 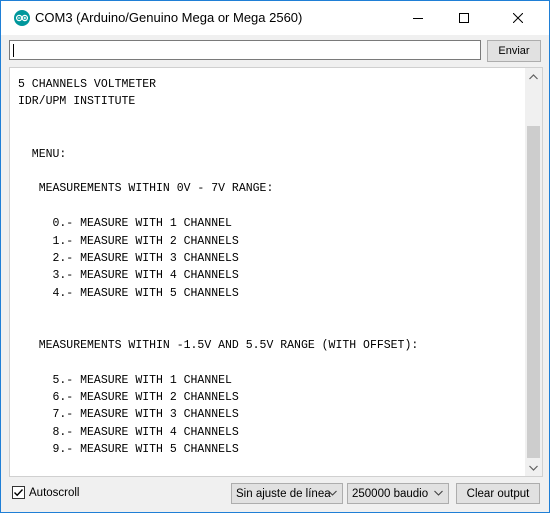 I want to click on line-ending-select: Sin ajuste de línea, so click(x=287, y=493).